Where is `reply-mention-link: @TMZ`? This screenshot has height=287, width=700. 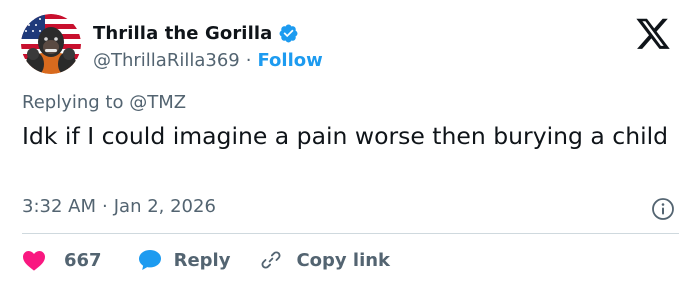
reply-mention-link: @TMZ is located at coordinates (157, 102).